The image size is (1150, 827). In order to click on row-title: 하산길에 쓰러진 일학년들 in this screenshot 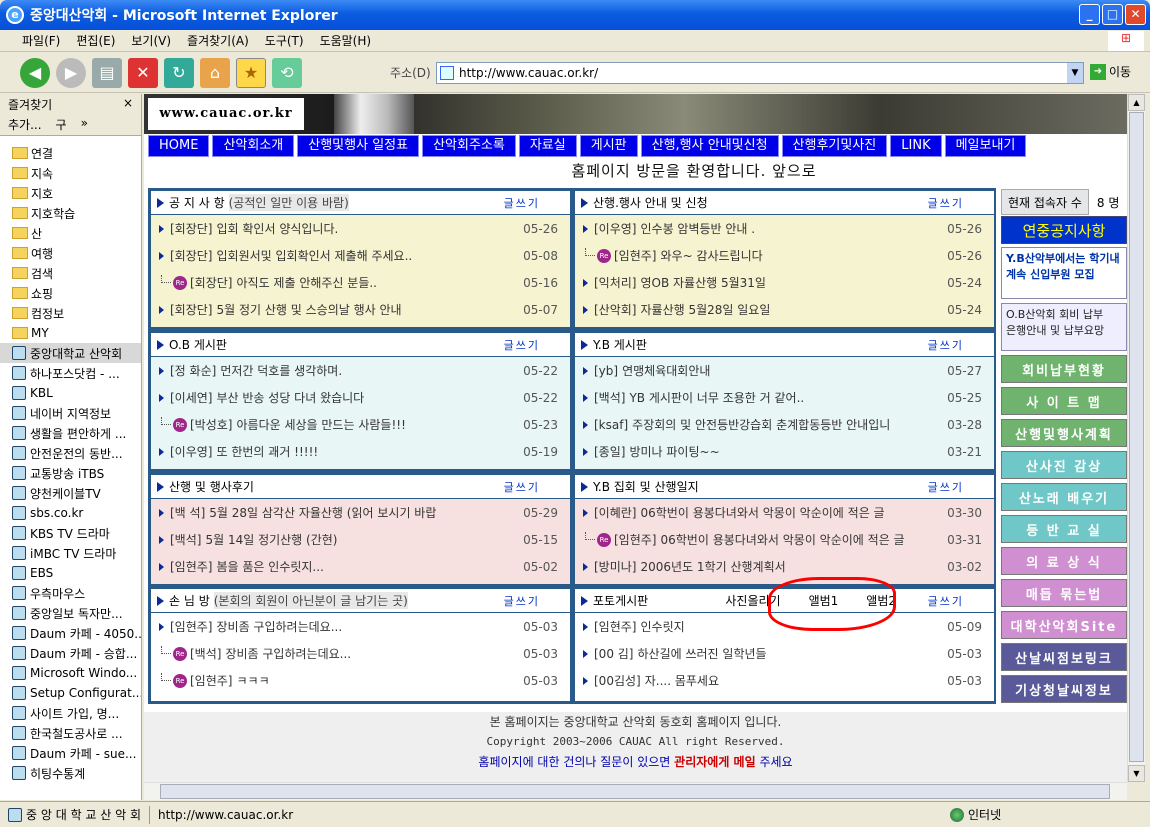, I will do `click(702, 653)`.